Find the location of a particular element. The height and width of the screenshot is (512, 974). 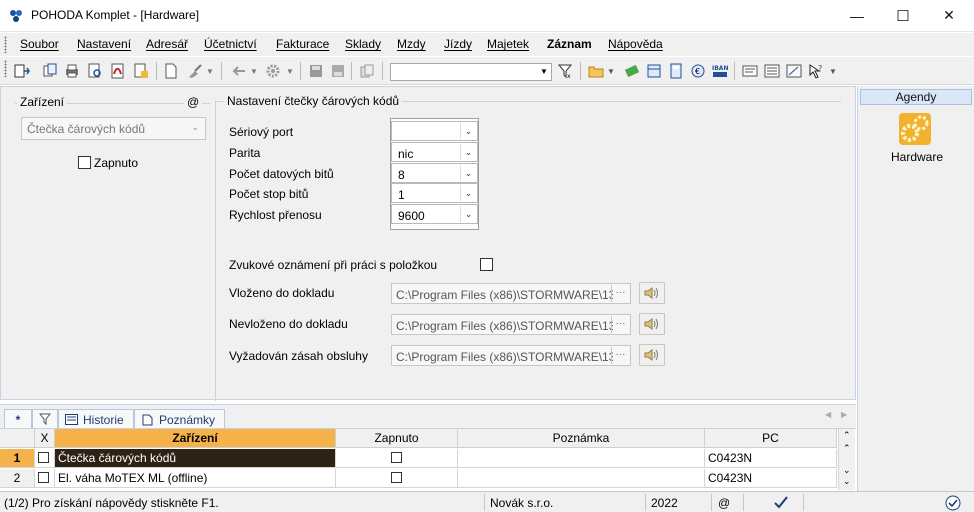

scroll-right-icon: ▶ is located at coordinates (844, 414).